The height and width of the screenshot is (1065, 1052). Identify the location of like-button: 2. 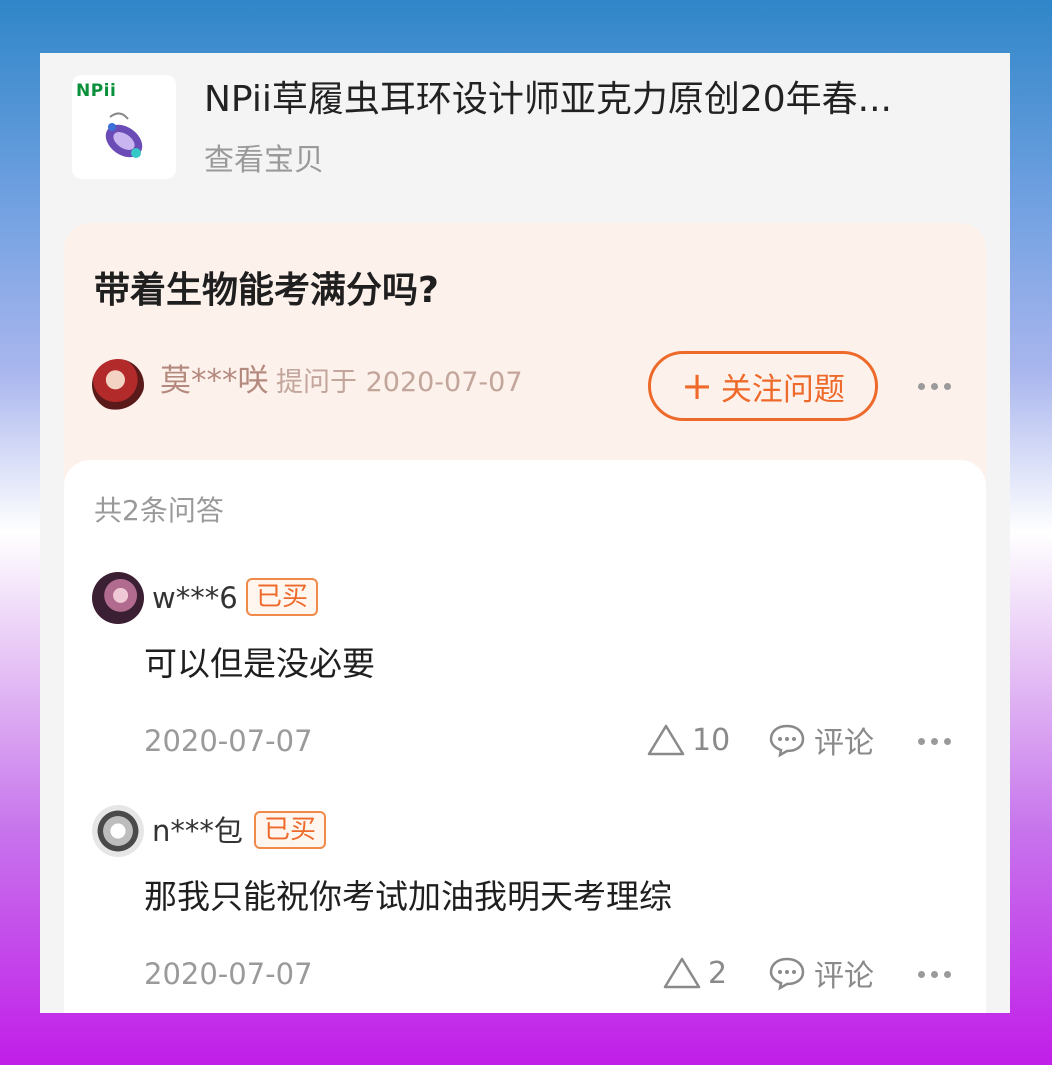
(694, 973).